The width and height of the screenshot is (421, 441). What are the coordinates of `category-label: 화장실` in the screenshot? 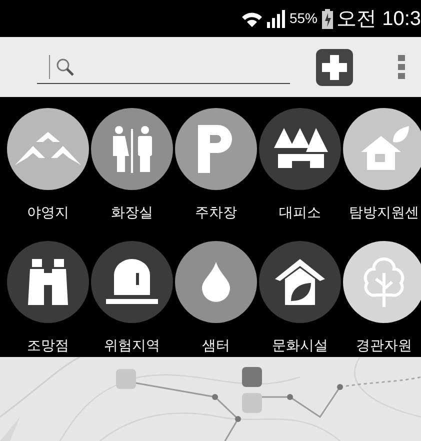 It's located at (132, 212).